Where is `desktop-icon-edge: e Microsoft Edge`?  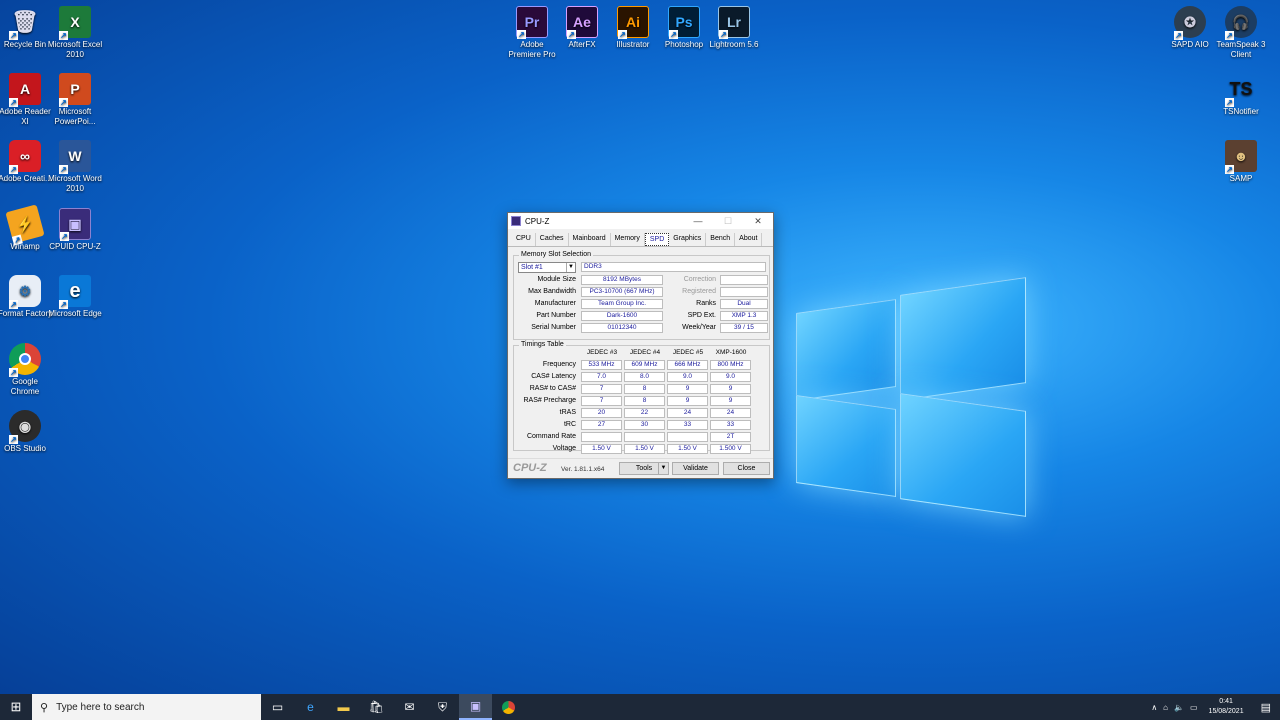 desktop-icon-edge: e Microsoft Edge is located at coordinates (75, 297).